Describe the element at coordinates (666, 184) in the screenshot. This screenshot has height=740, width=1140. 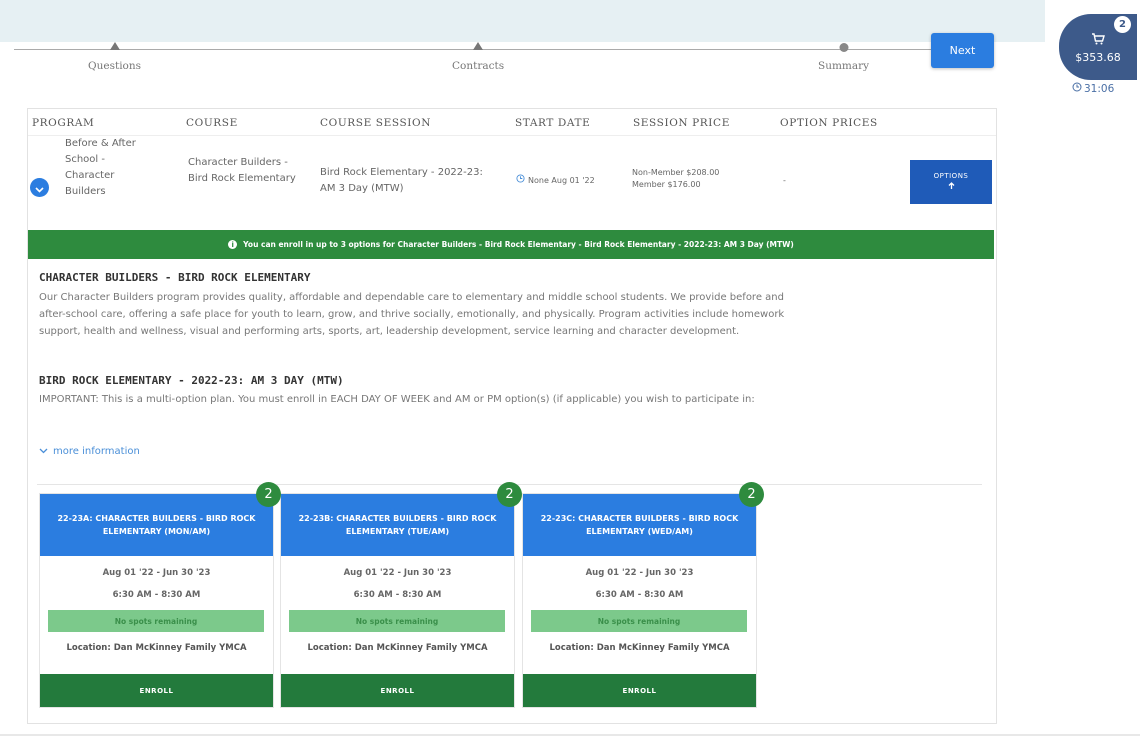
I see `price-member: Member $176.00` at that location.